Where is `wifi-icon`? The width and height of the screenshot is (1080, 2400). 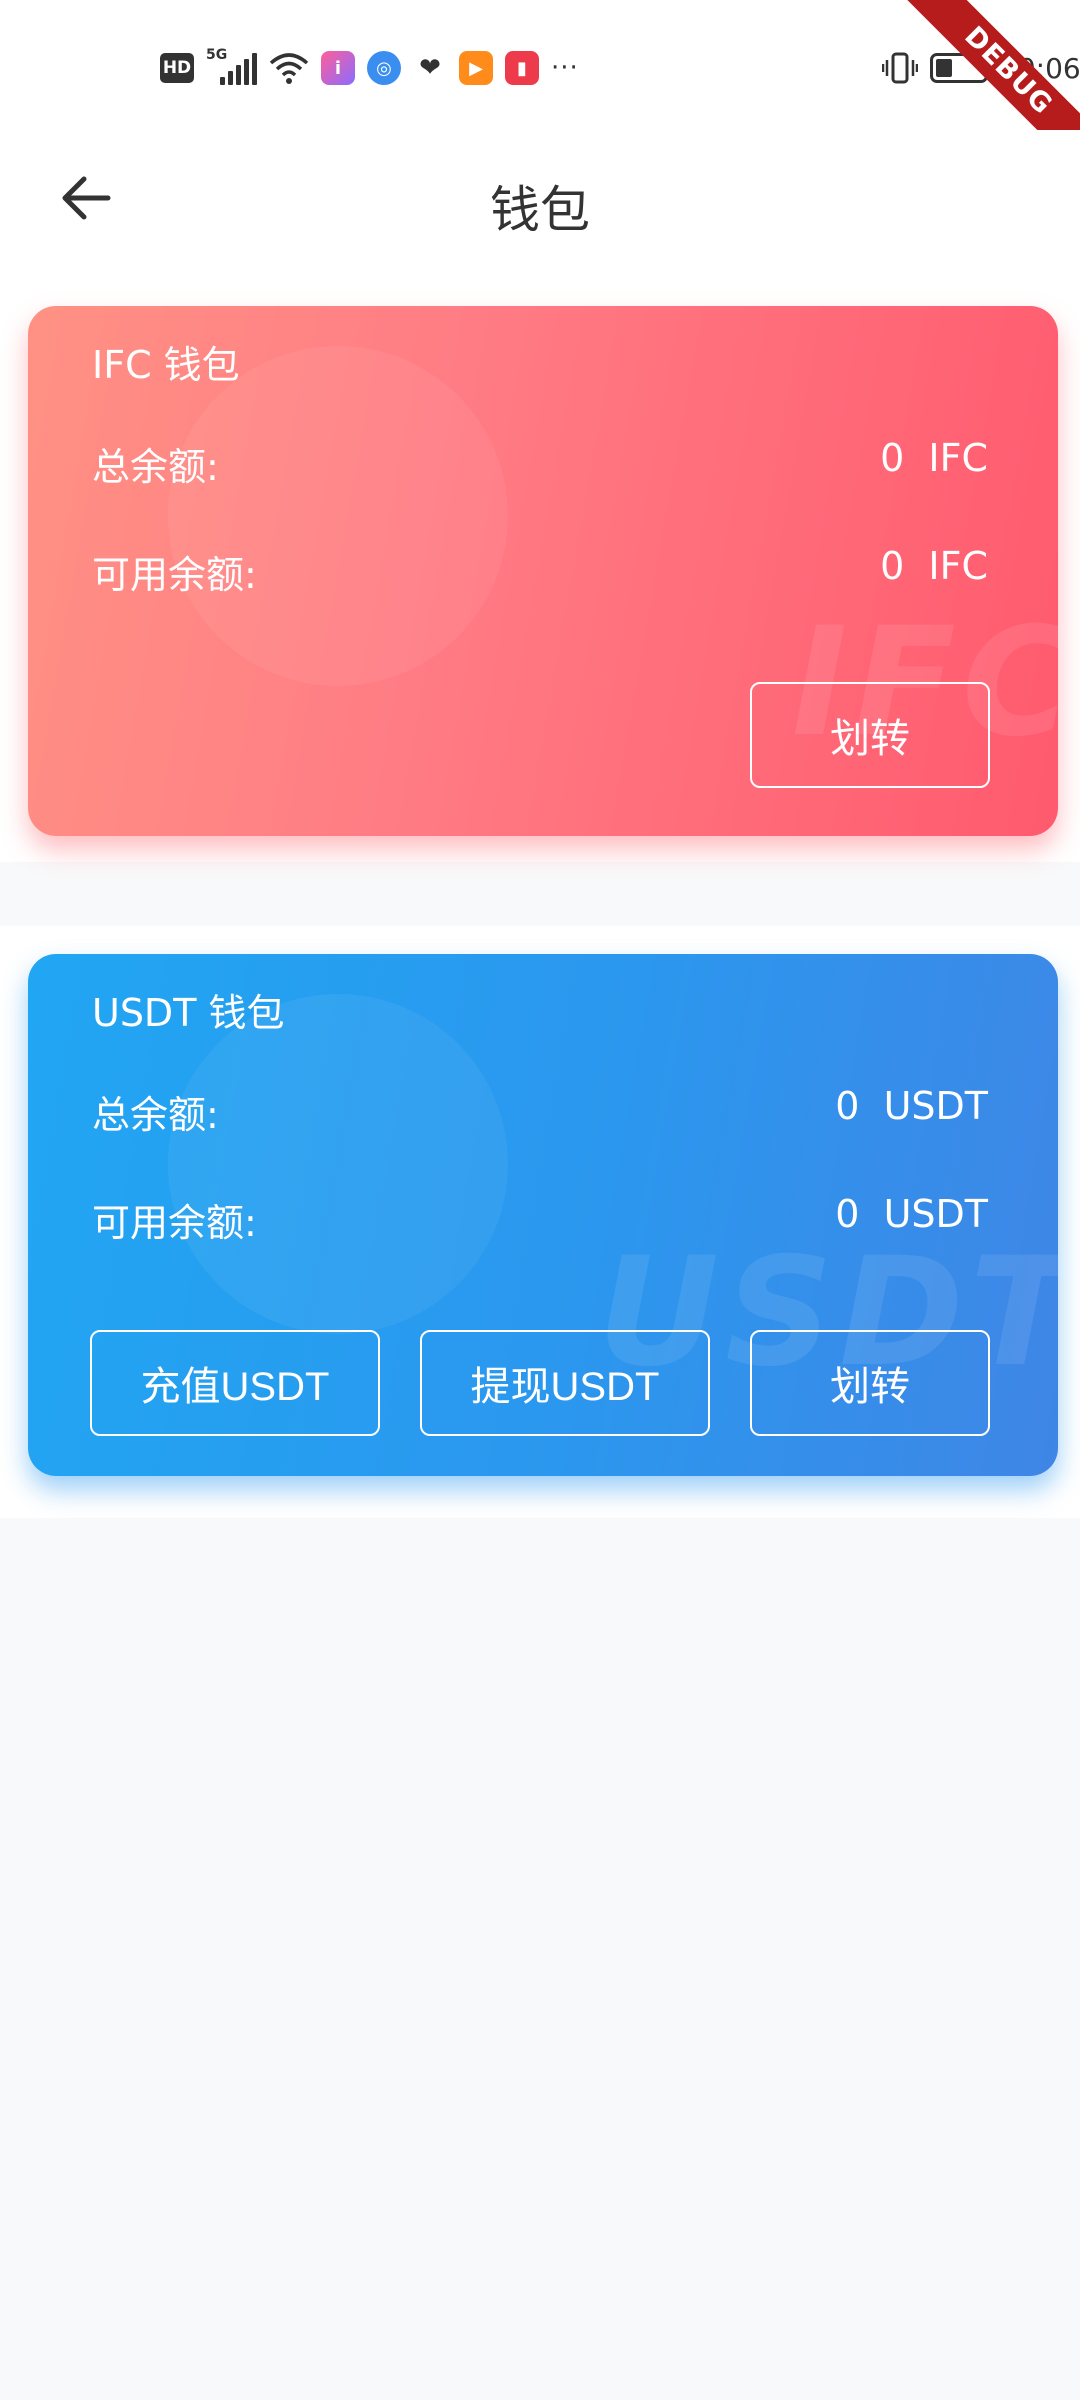
wifi-icon is located at coordinates (289, 68).